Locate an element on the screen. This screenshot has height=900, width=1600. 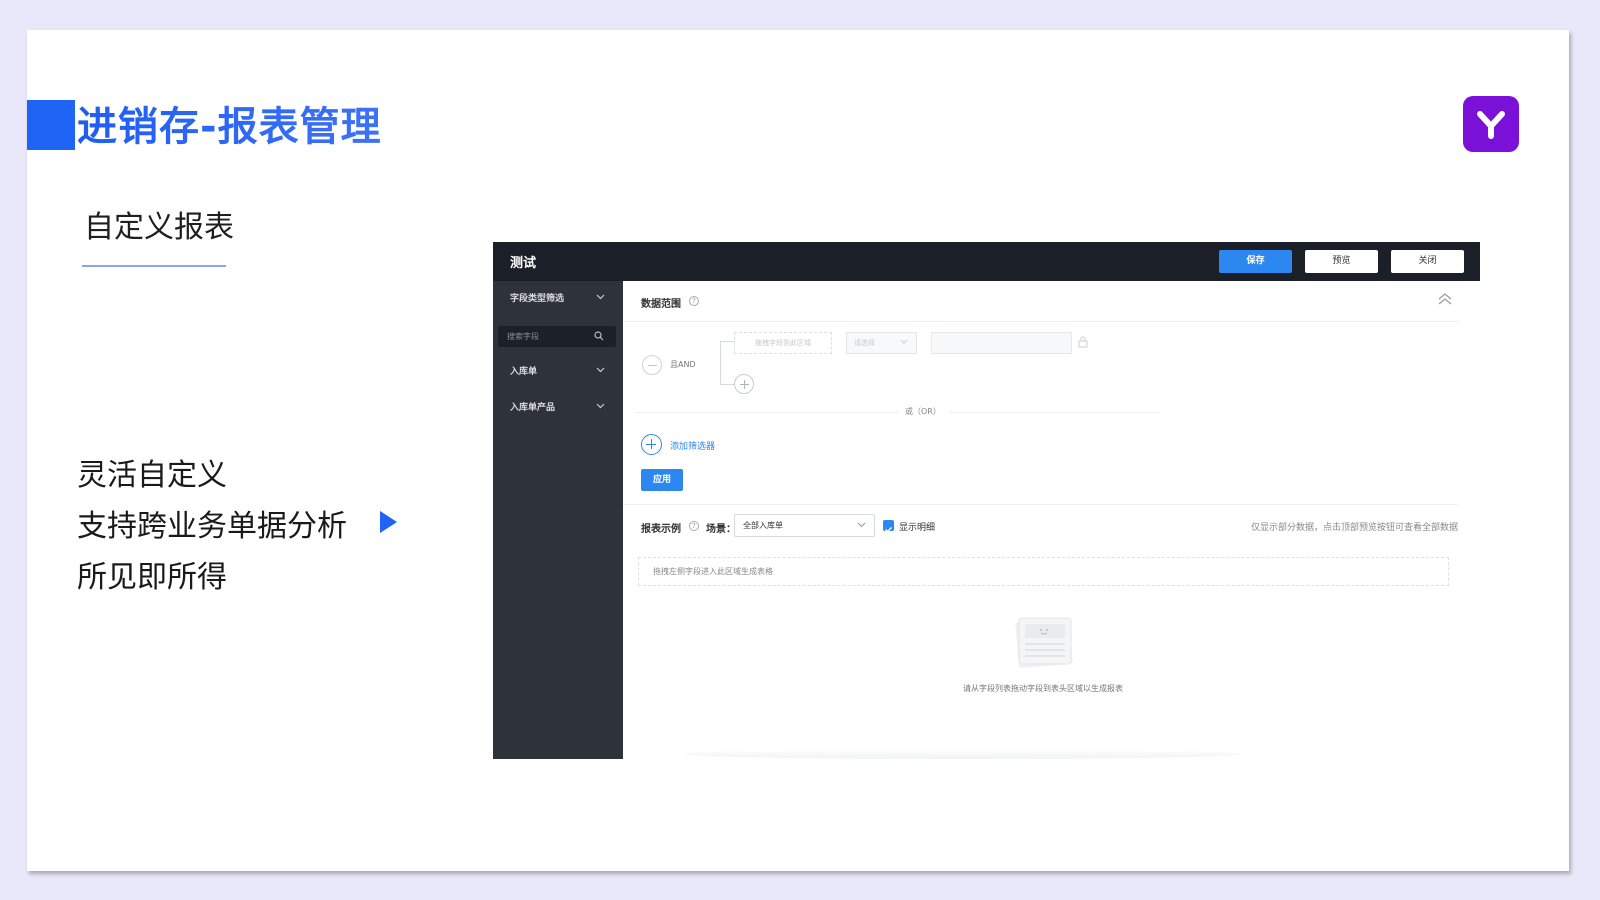
preview-hint: 仅显示部分数据，点击顶部预览按钮可查看全部数据 is located at coordinates (1354, 528).